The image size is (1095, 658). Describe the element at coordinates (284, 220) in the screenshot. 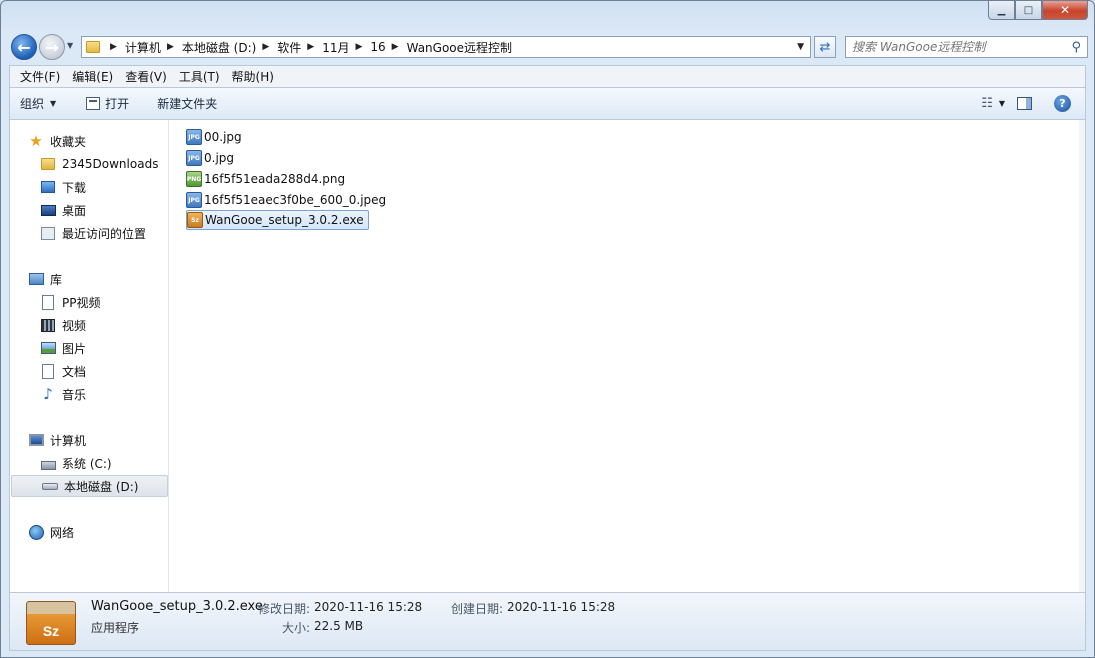

I see `file-name: WanGooe_setup_3.0.2.exe` at that location.